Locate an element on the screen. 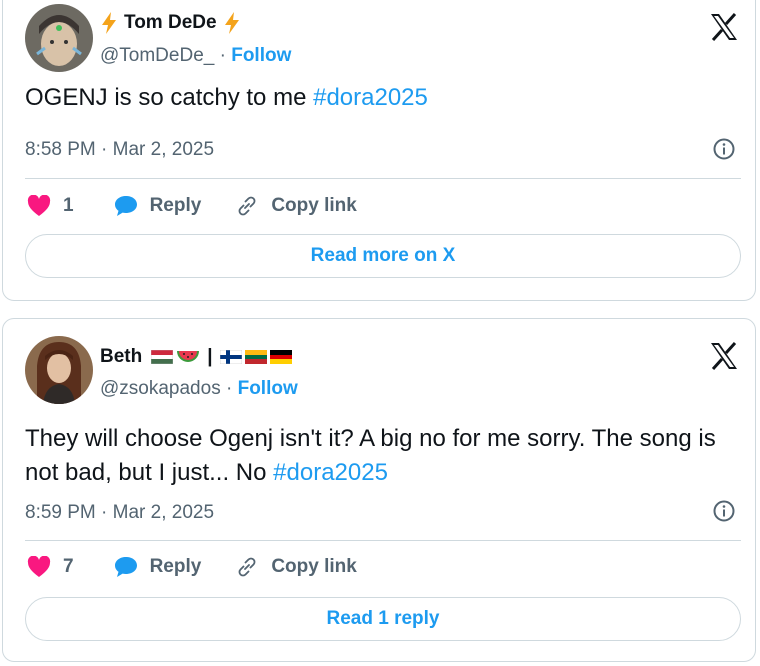  like-button: 1 is located at coordinates (50, 206).